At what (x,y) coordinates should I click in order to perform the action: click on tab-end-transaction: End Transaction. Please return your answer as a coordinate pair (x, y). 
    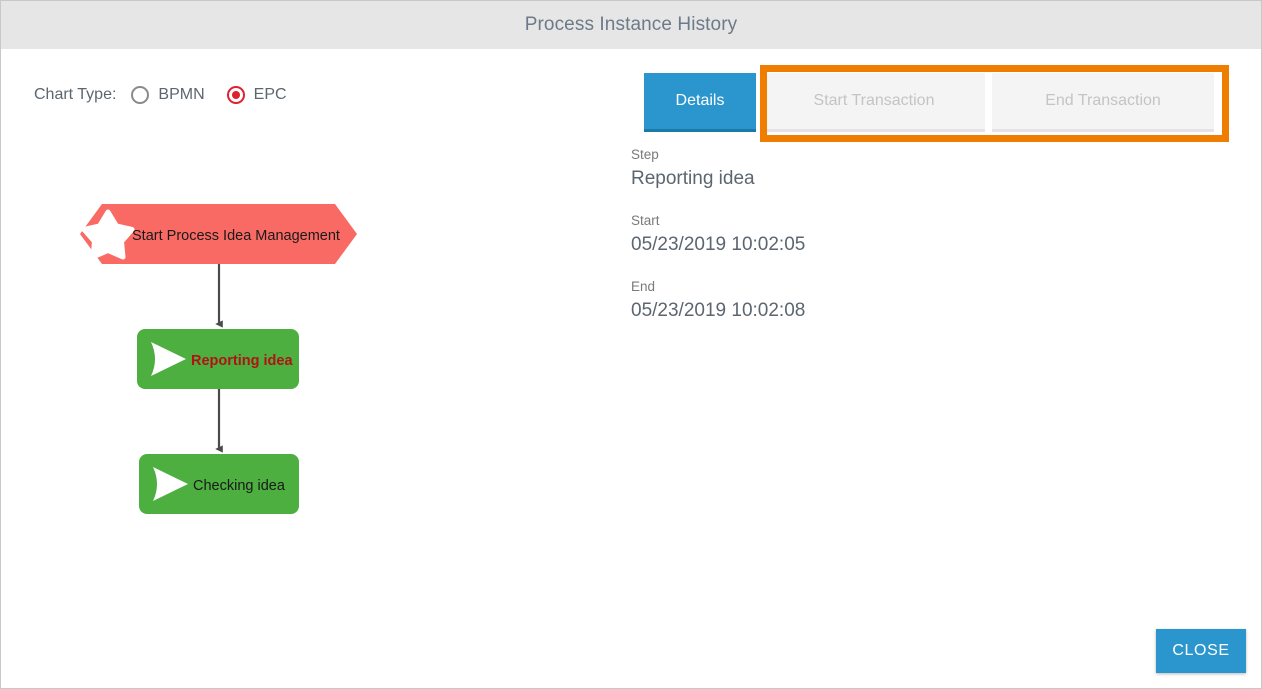
    Looking at the image, I should click on (1103, 102).